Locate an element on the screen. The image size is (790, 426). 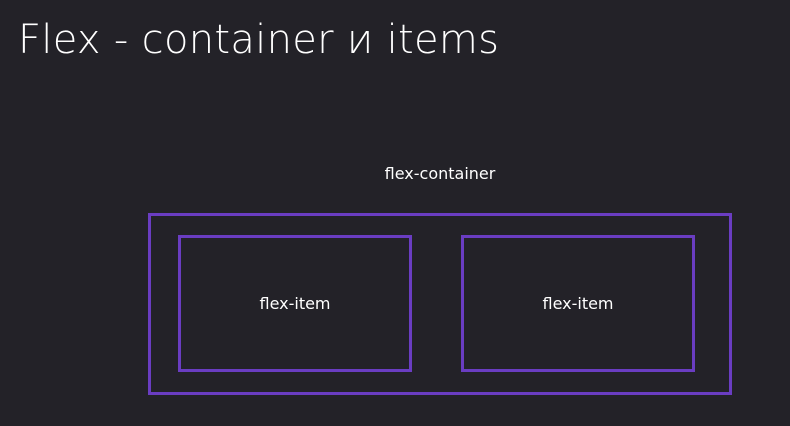
flex-item-box-1: flex-item is located at coordinates (295, 303).